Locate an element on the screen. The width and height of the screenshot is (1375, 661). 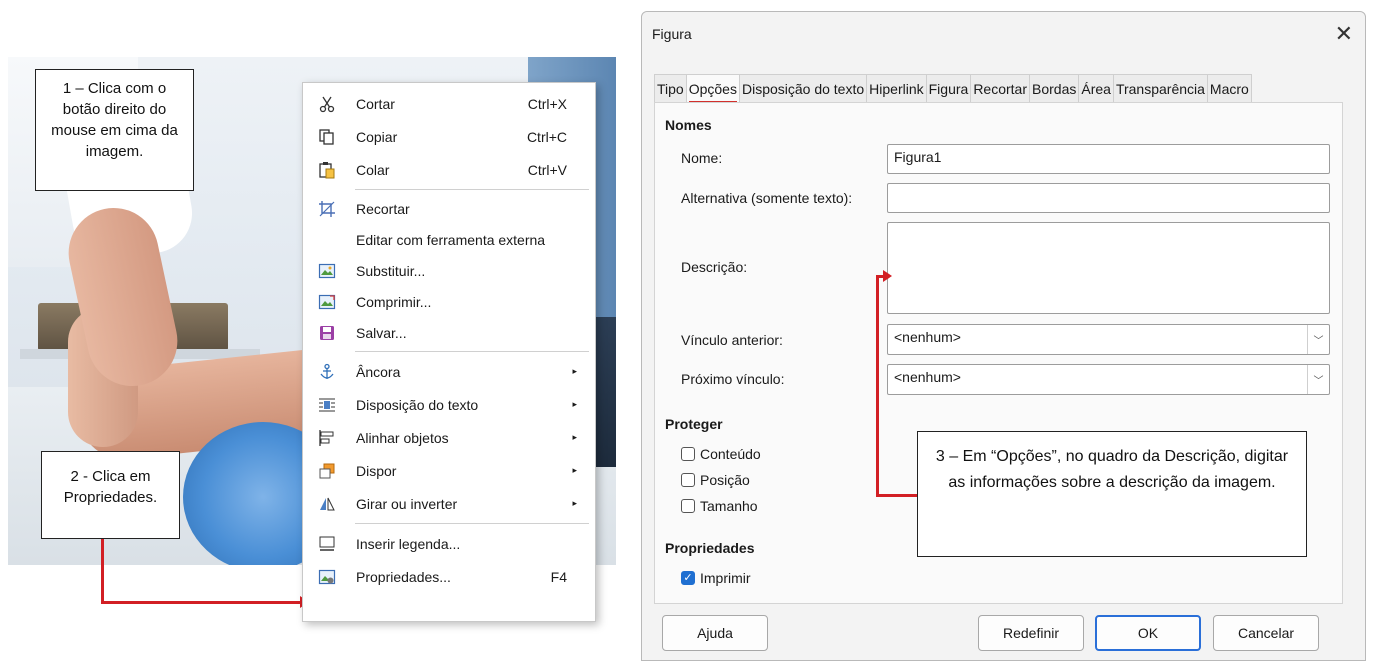
tab-disposicao-texto: Disposição do texto is located at coordinates (803, 88).